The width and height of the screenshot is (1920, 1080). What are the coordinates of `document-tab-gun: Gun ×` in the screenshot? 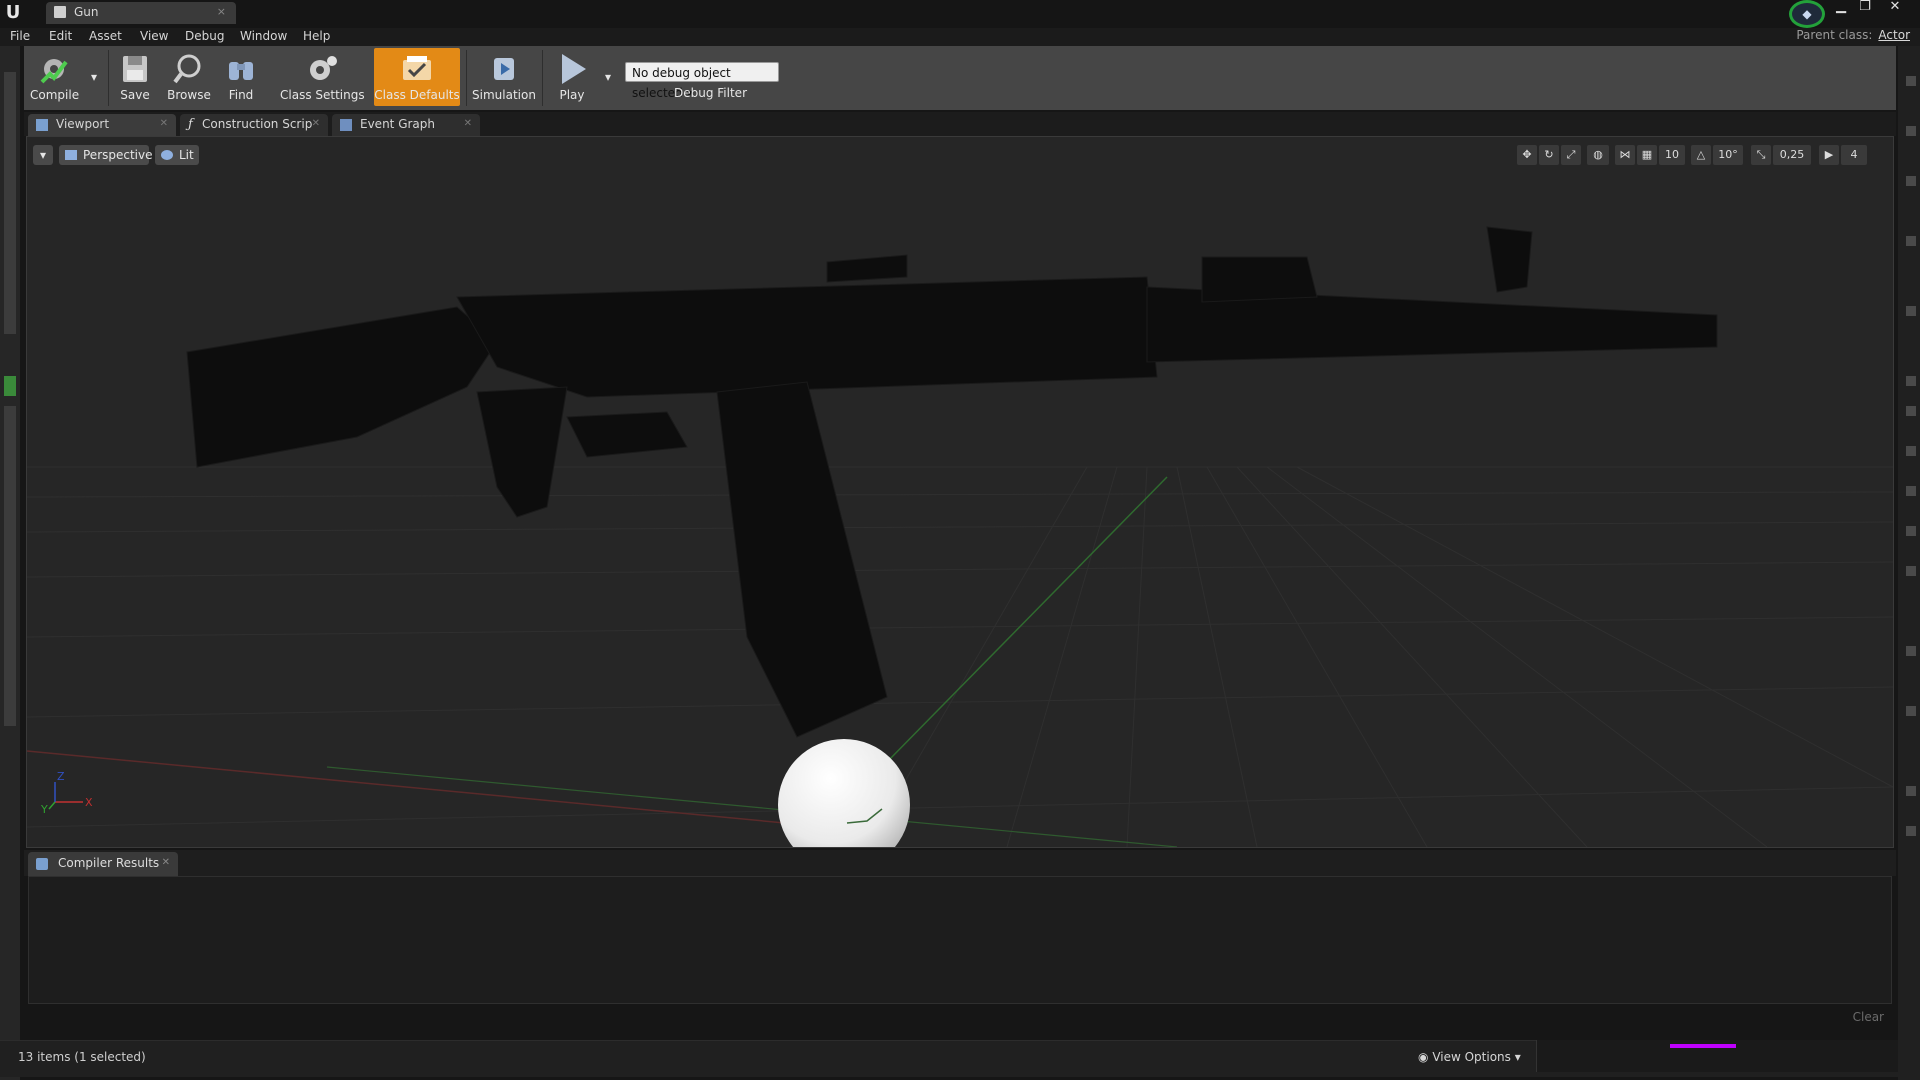 It's located at (141, 13).